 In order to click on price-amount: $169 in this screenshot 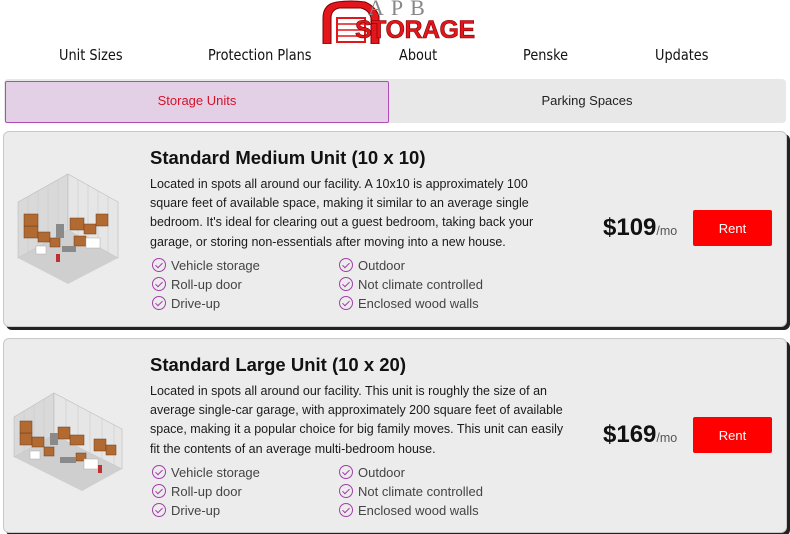, I will do `click(630, 434)`.